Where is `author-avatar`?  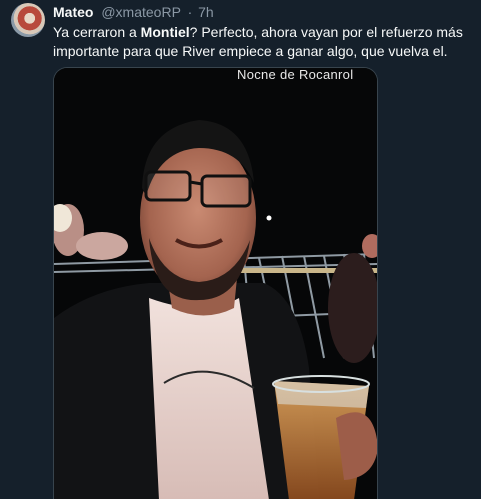
author-avatar is located at coordinates (28, 20).